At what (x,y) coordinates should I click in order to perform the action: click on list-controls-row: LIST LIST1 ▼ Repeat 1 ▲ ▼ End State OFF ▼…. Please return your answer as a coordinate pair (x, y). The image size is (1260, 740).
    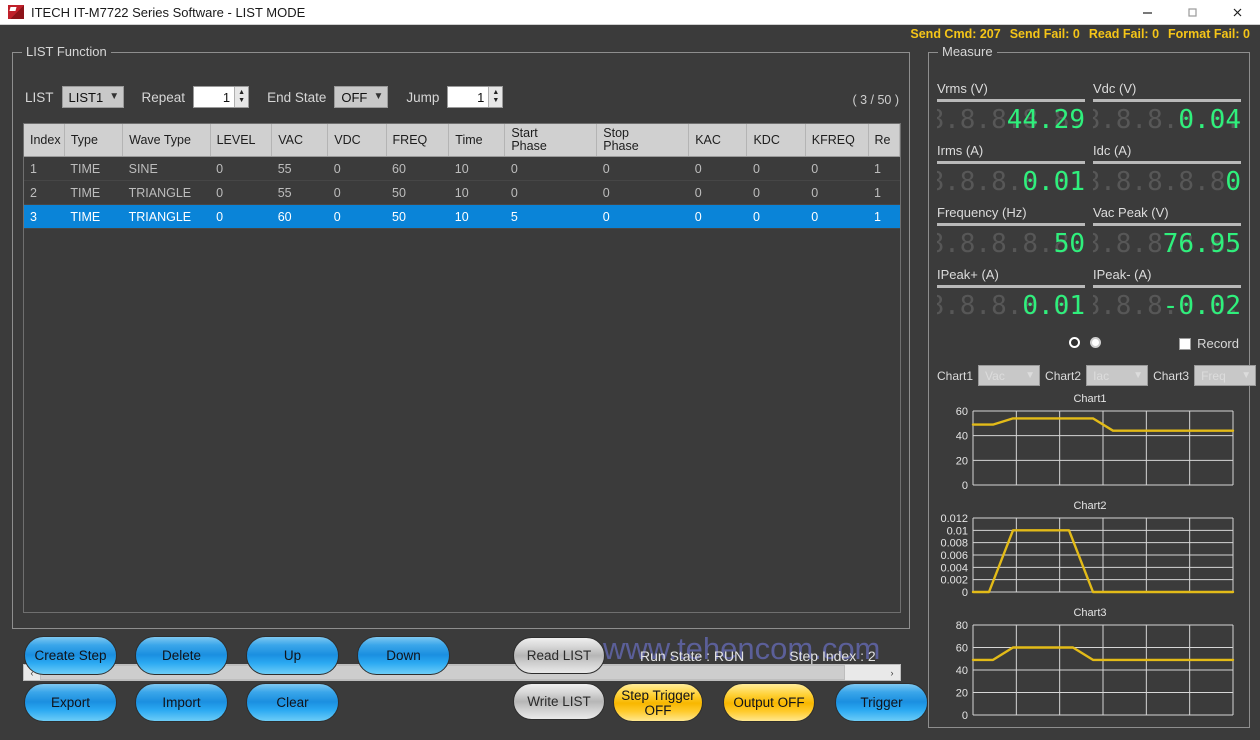
    Looking at the image, I should click on (264, 97).